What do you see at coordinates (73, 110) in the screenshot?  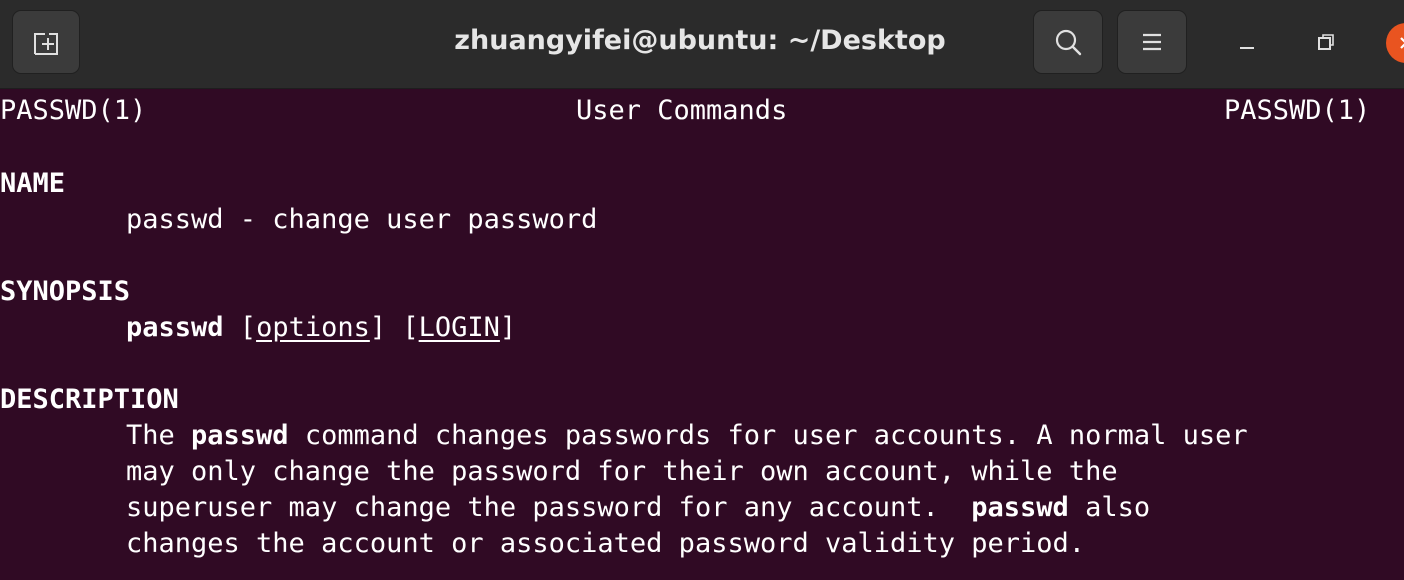 I see `man-header-left: PASSWD(1)` at bounding box center [73, 110].